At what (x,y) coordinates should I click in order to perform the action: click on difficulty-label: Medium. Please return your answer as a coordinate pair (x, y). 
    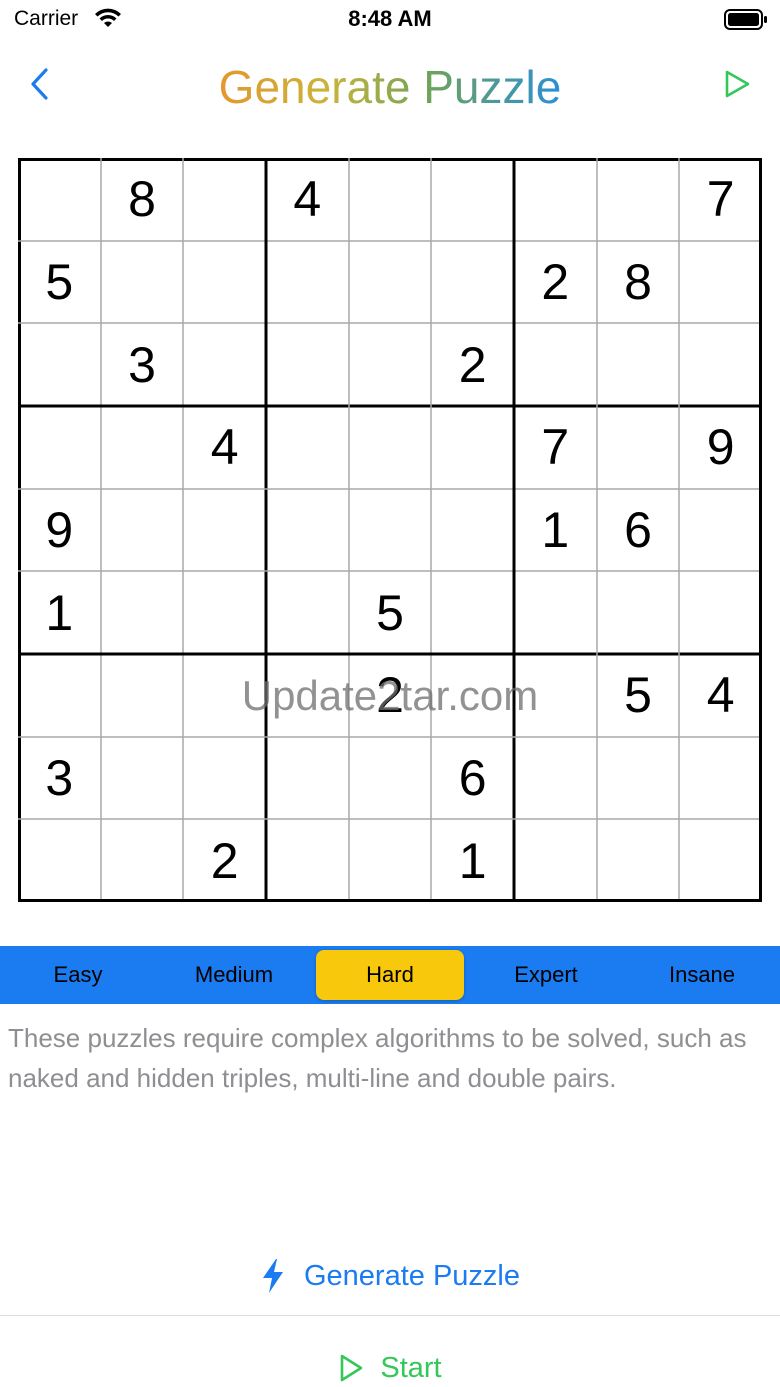
    Looking at the image, I should click on (234, 974).